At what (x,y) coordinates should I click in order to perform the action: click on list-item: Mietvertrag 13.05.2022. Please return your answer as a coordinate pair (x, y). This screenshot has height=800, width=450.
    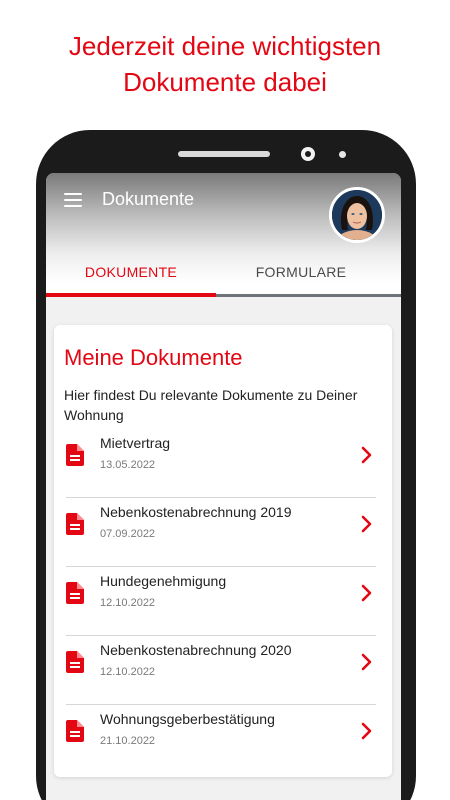
    Looking at the image, I should click on (223, 463).